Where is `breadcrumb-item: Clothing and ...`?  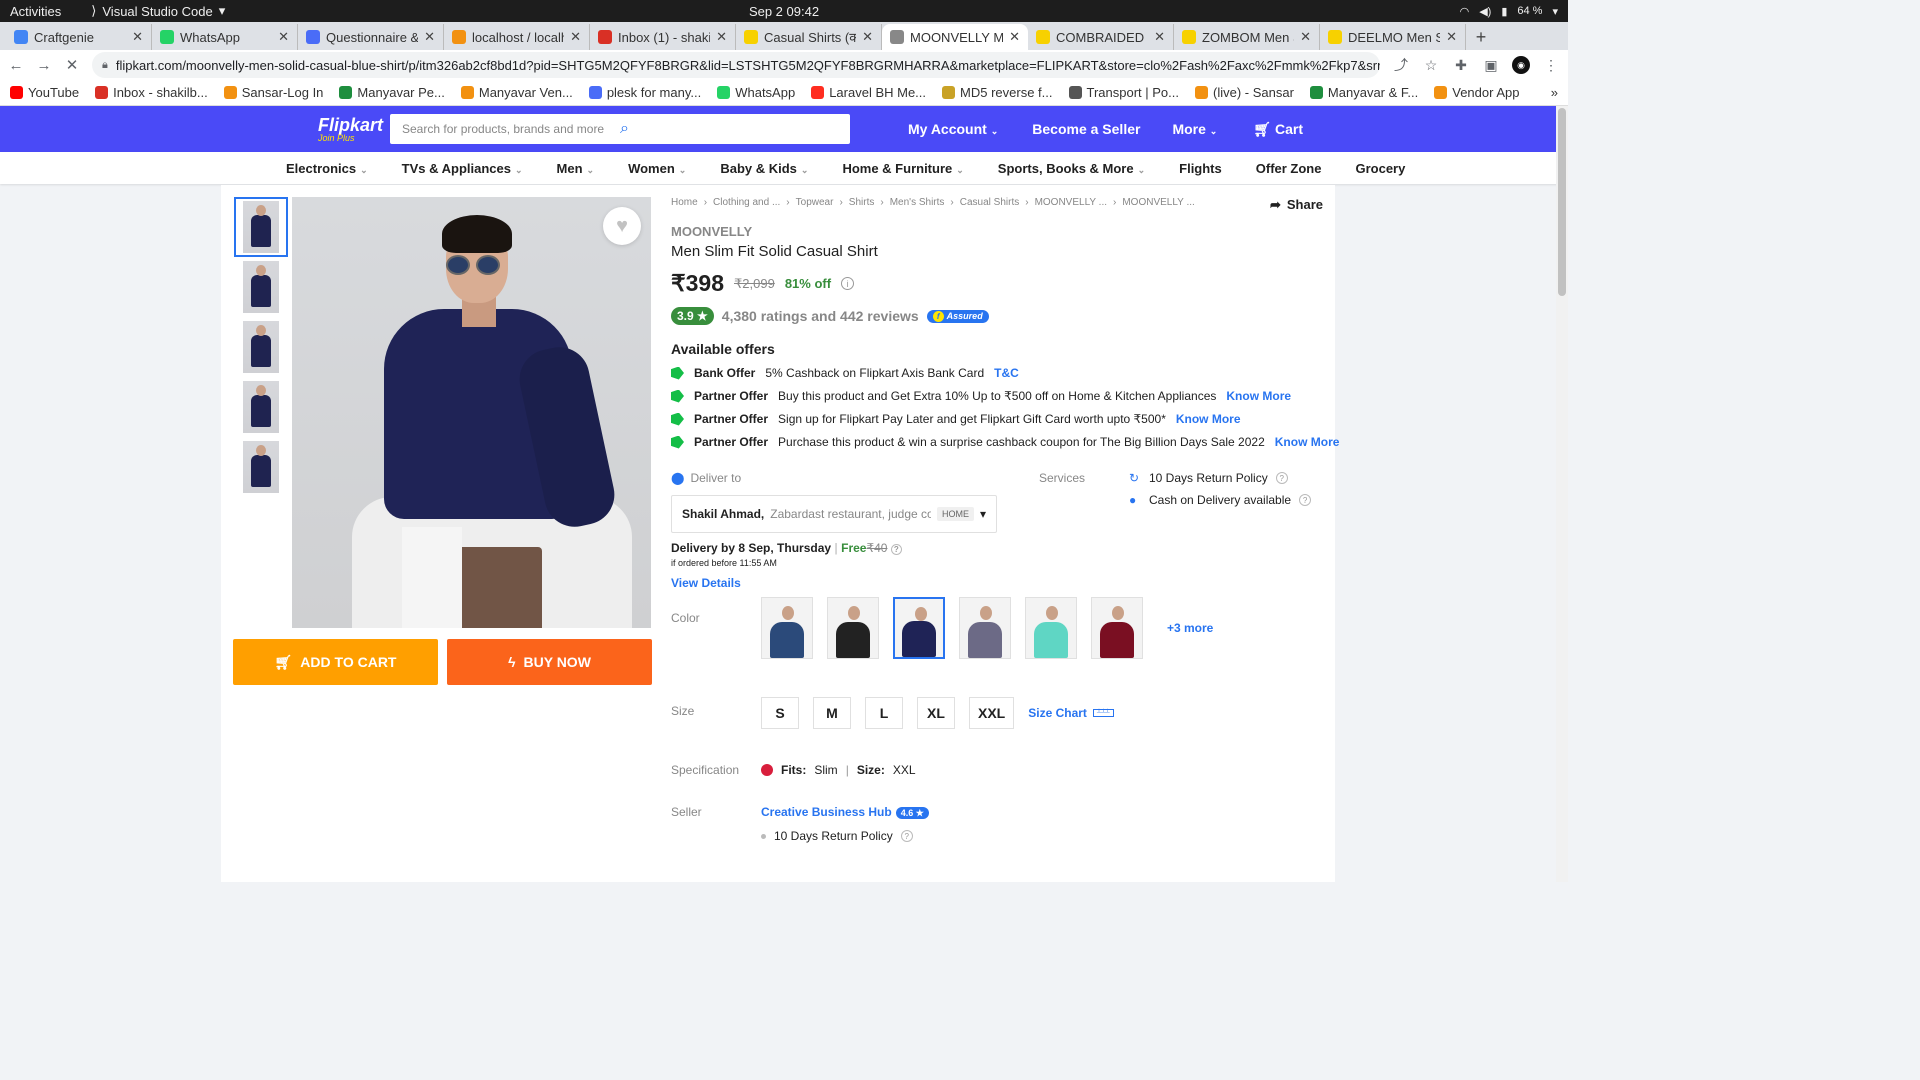 breadcrumb-item: Clothing and ... is located at coordinates (746, 202).